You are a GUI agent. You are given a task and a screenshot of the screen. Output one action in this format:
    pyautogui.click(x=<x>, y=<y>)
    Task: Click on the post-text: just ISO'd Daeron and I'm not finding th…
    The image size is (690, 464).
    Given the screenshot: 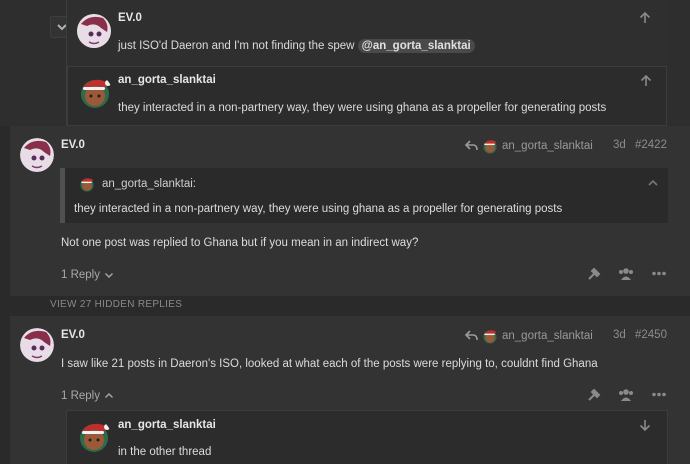 What is the action you would take?
    pyautogui.click(x=296, y=46)
    